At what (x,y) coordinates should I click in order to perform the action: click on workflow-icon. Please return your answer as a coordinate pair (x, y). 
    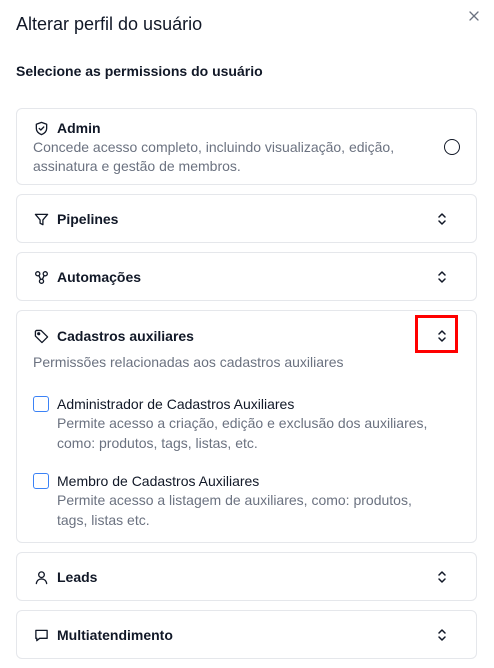
    Looking at the image, I should click on (41, 277).